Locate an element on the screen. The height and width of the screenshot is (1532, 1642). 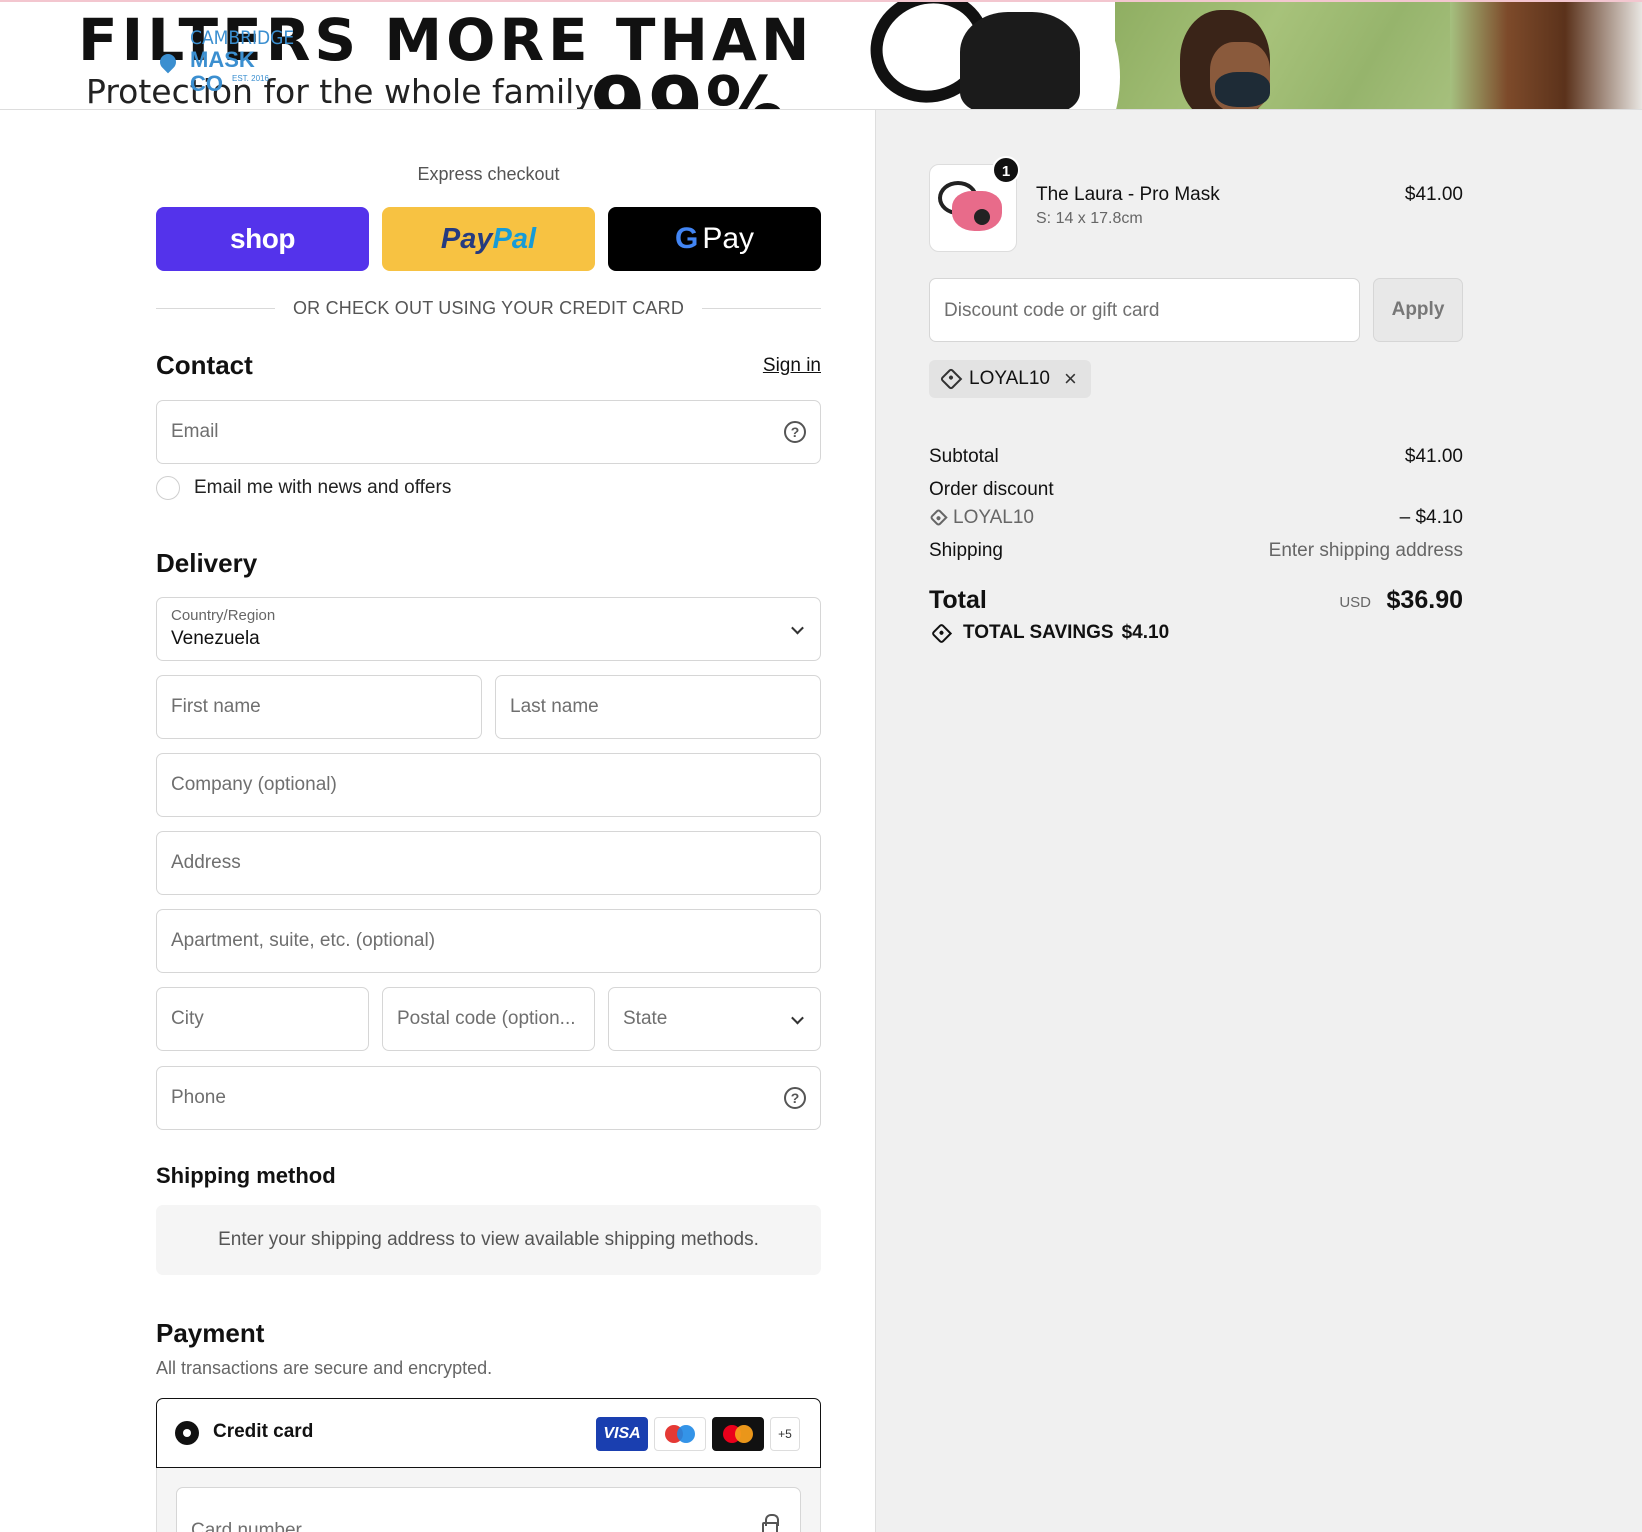
google-g-icon: G is located at coordinates (686, 238).